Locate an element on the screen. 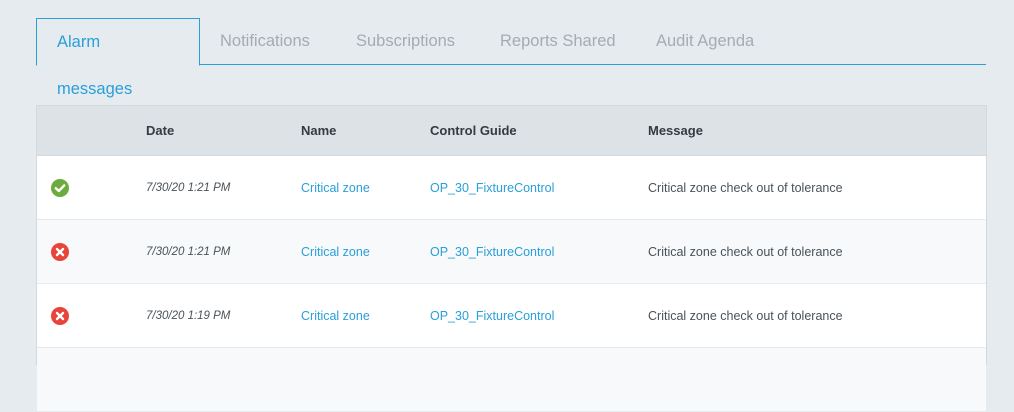 This screenshot has height=412, width=1014. tab-reports-shared: Reports Shared is located at coordinates (558, 41).